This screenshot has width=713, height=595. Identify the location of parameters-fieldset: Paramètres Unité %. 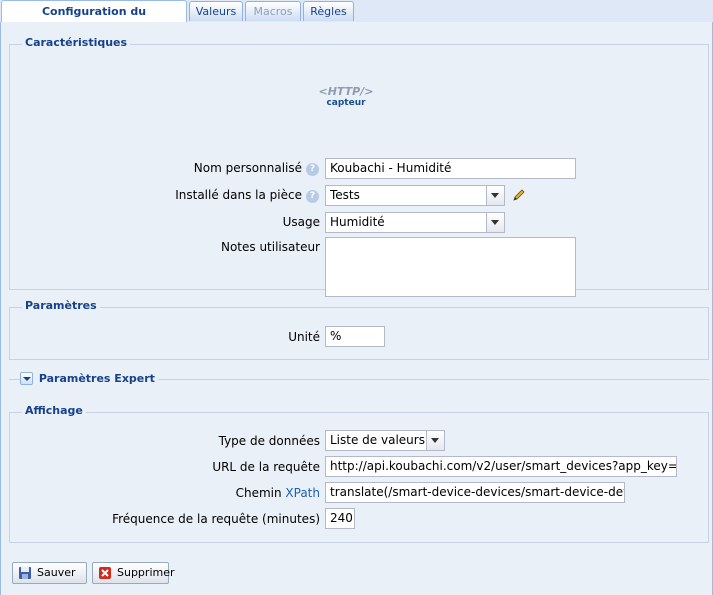
(359, 329).